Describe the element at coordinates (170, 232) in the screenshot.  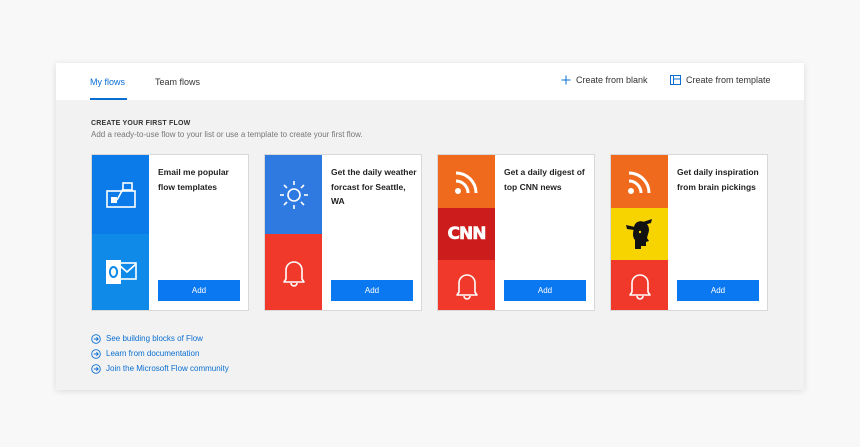
I see `template-card-email: Email me popular flow templates Add` at that location.